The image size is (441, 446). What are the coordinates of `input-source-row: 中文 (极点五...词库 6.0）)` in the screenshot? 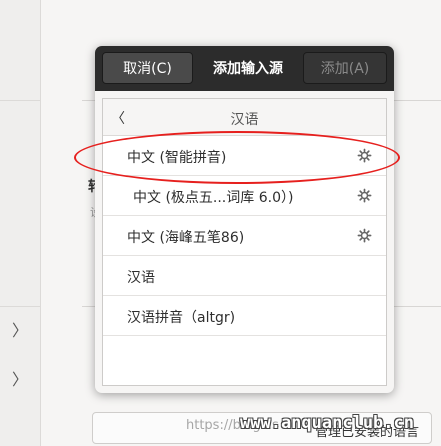 It's located at (244, 196).